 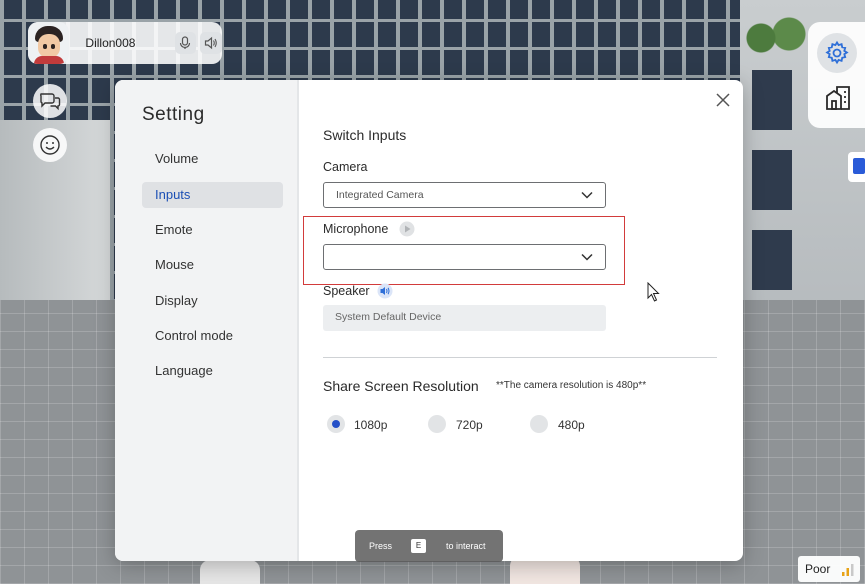 I want to click on speaker-select-value: System Default Device, so click(x=388, y=317).